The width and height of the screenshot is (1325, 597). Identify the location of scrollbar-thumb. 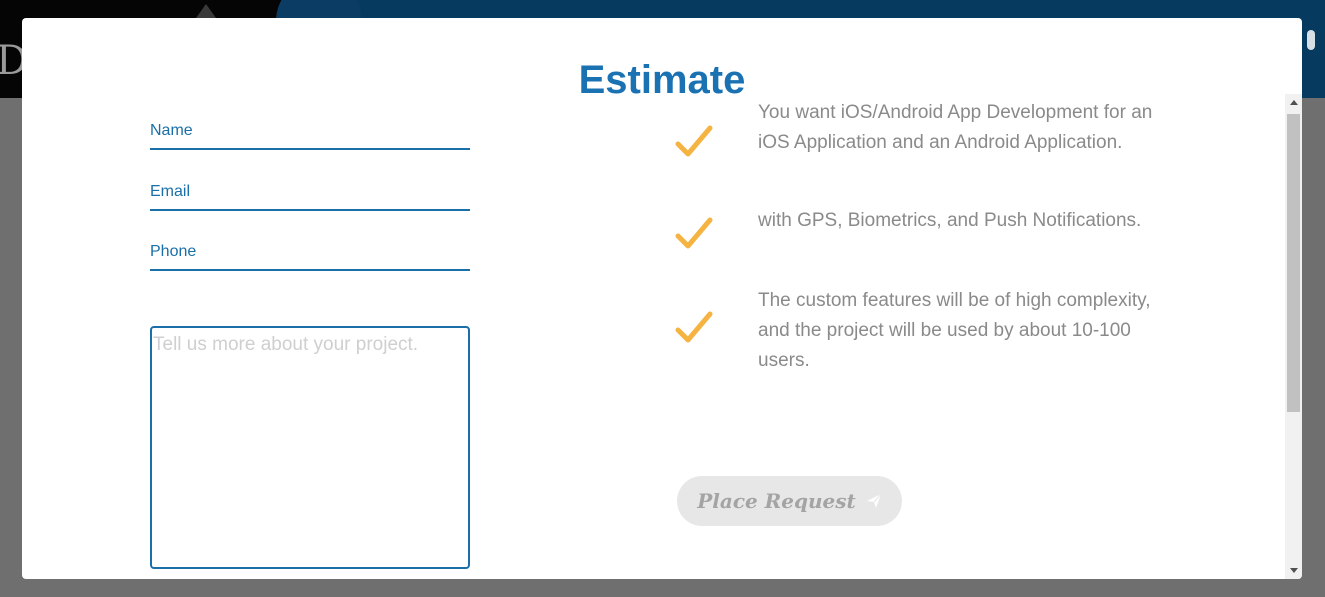
(1293, 263).